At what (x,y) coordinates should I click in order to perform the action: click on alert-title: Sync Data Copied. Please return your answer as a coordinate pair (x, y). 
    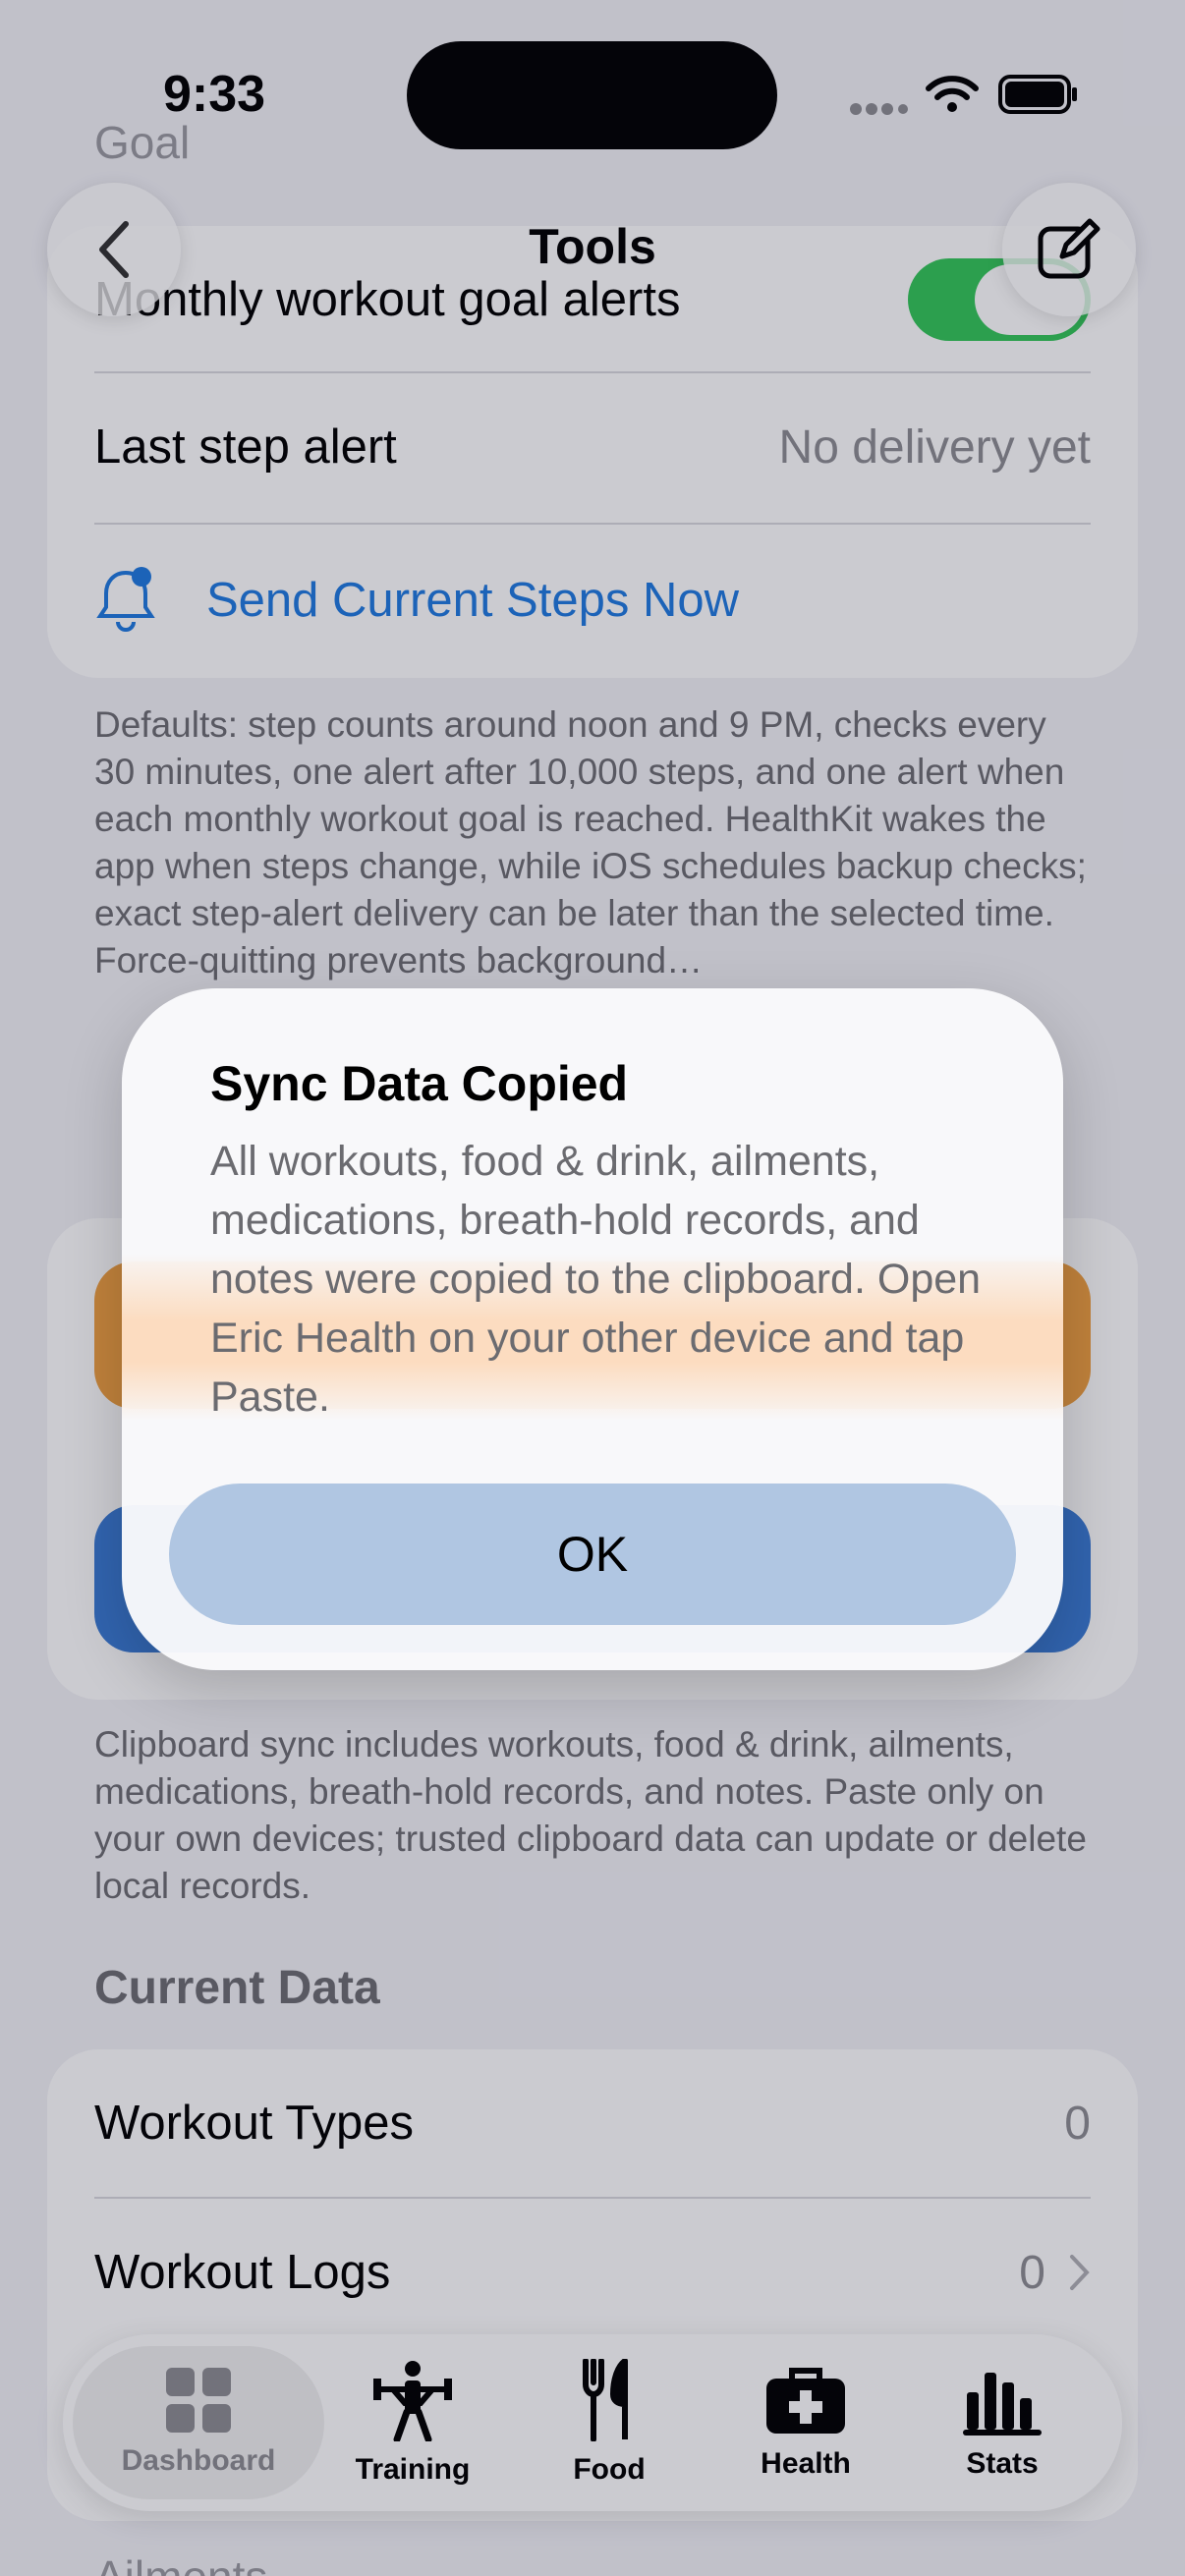
    Looking at the image, I should click on (419, 1083).